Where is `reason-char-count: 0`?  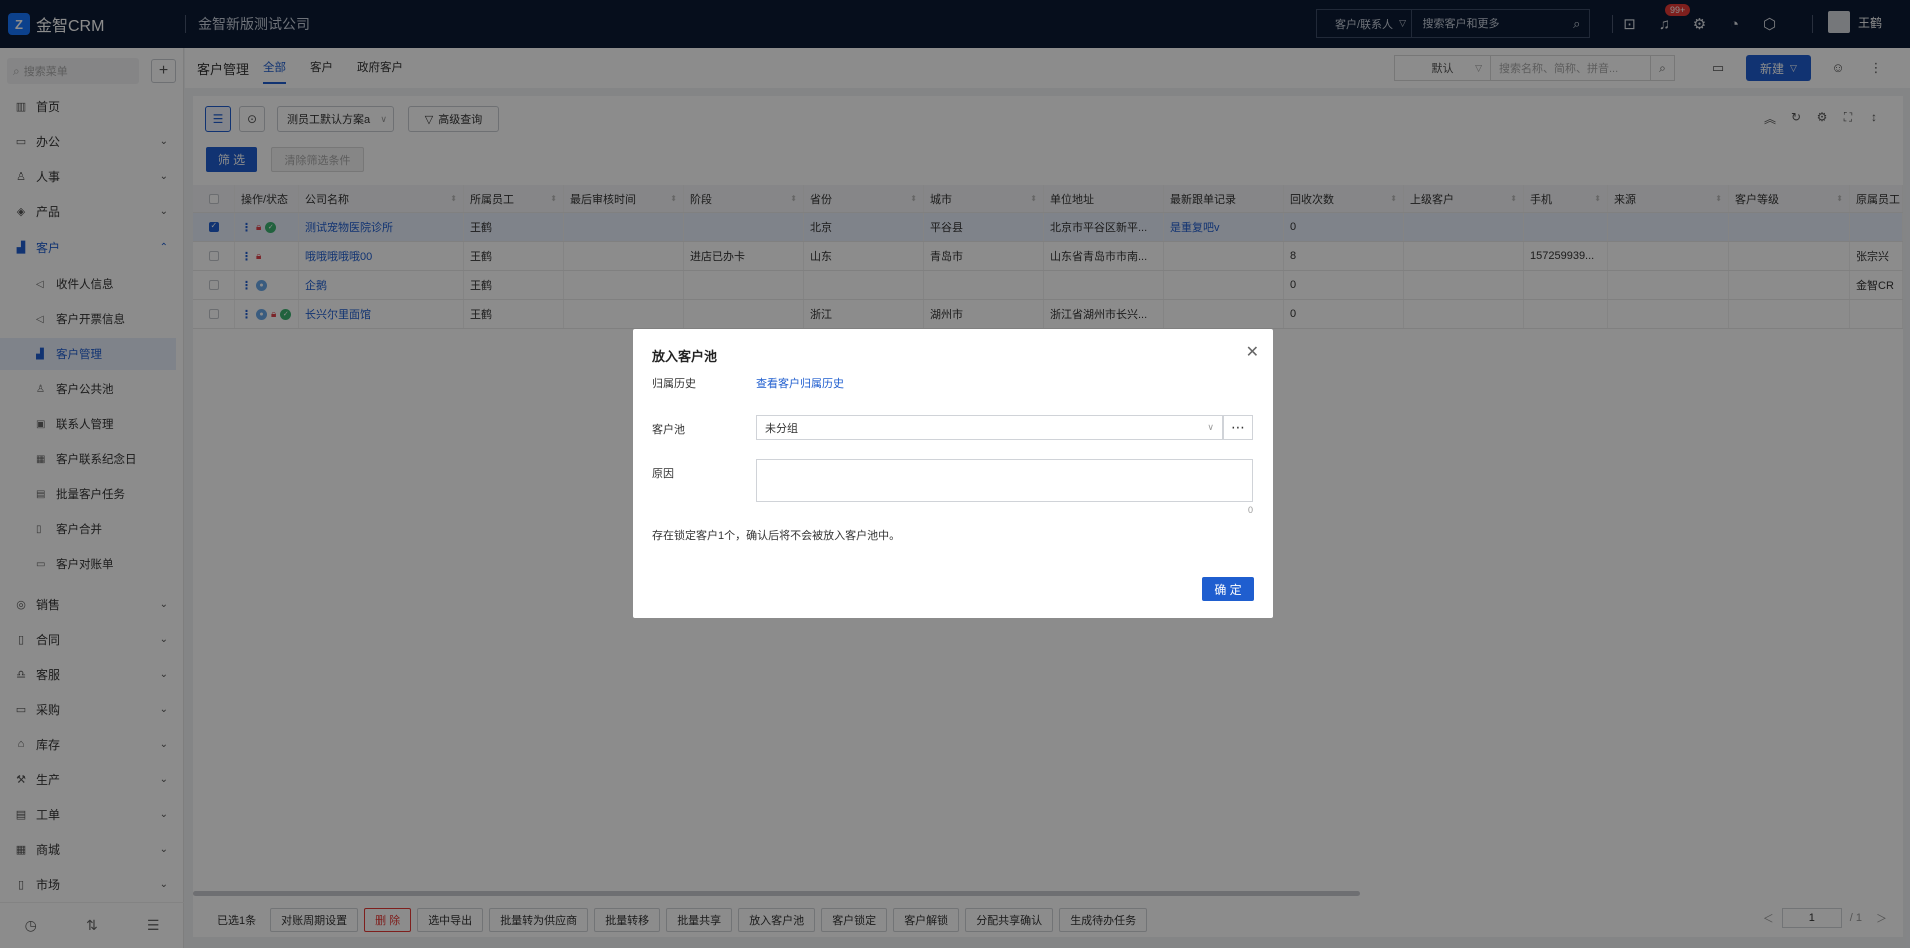
reason-char-count: 0 is located at coordinates (1250, 510).